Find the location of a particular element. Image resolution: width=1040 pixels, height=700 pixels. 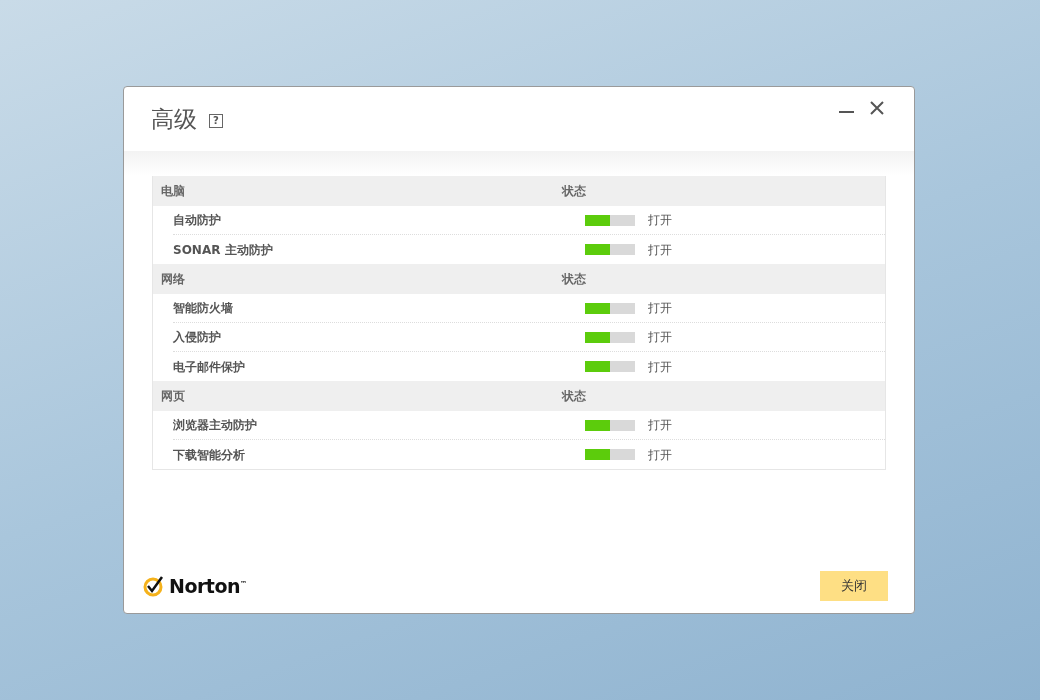

window-title: 高级 is located at coordinates (174, 119).